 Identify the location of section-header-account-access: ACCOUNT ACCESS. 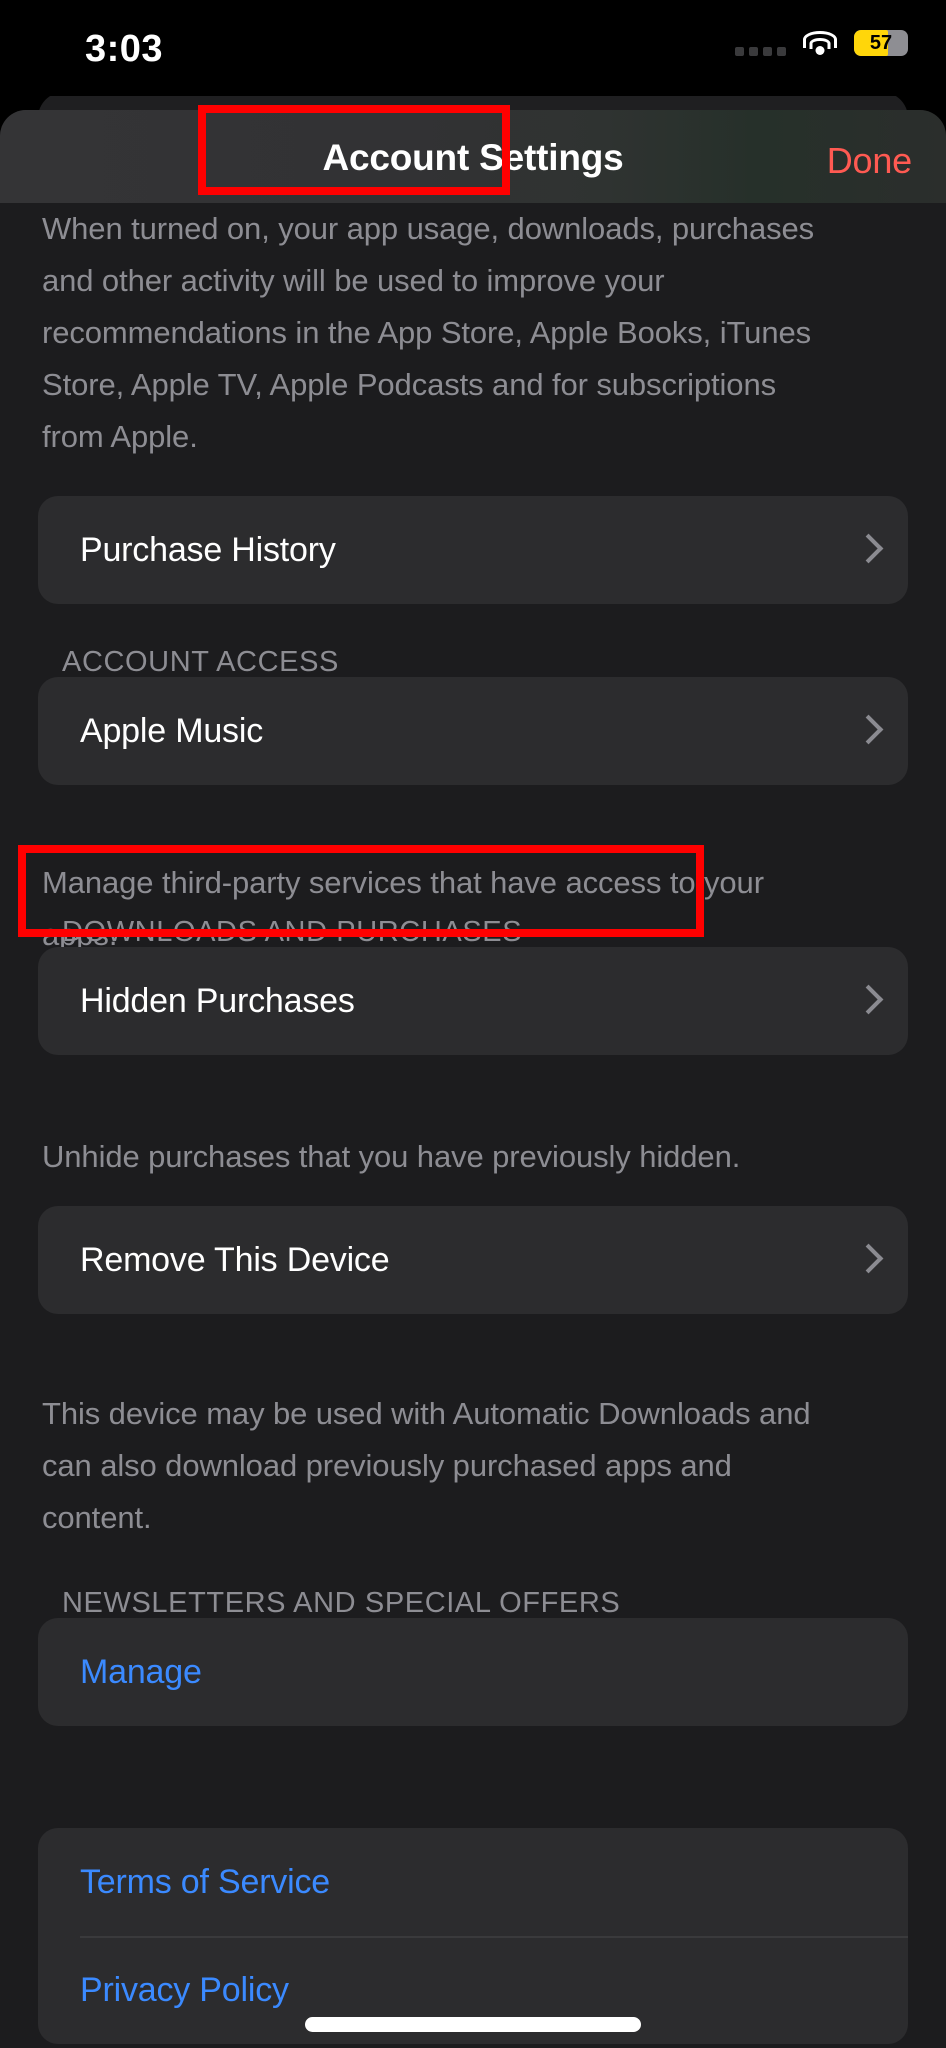
(200, 662).